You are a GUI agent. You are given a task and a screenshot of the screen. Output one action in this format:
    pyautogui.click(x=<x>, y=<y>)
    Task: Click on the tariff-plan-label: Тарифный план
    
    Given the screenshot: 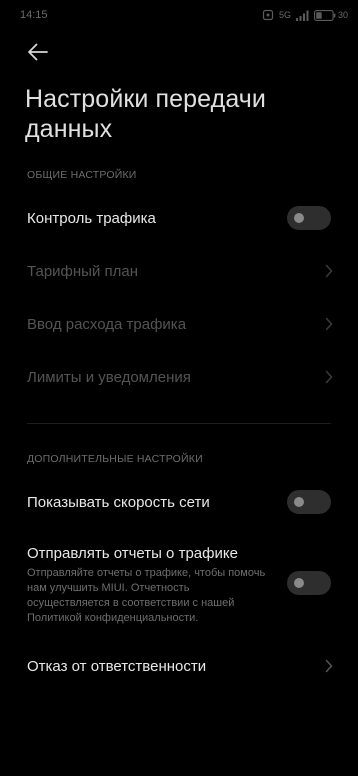 What is the action you would take?
    pyautogui.click(x=83, y=271)
    